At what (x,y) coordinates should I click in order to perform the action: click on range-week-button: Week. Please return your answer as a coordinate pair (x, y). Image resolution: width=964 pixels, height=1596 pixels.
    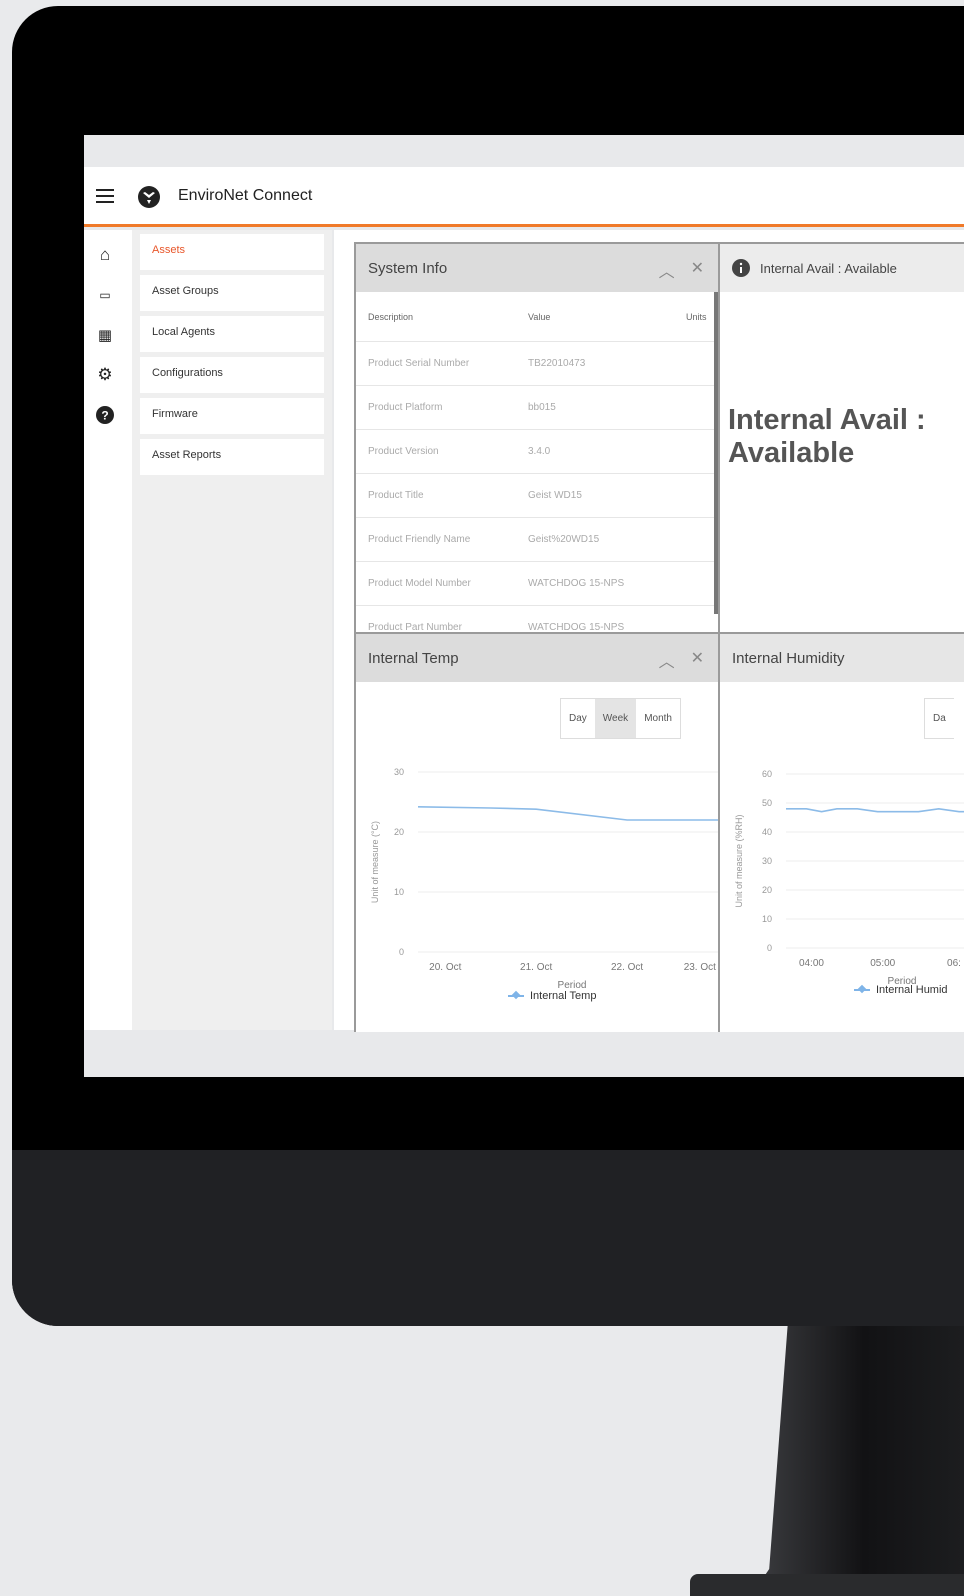
    Looking at the image, I should click on (615, 718).